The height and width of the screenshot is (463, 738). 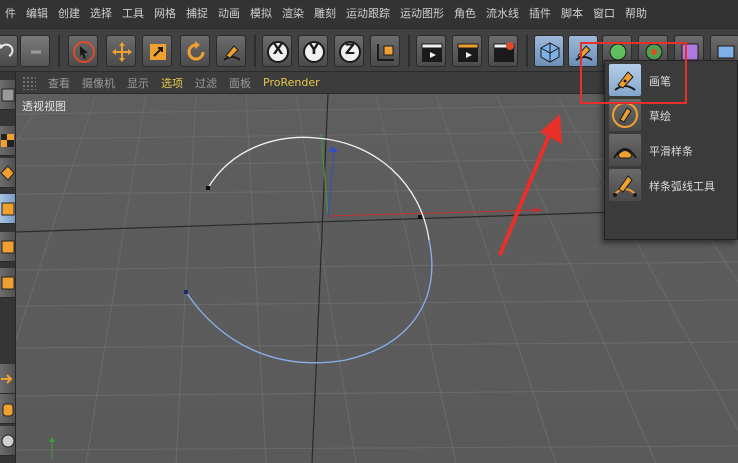 I want to click on snap-icon, so click(x=8, y=441).